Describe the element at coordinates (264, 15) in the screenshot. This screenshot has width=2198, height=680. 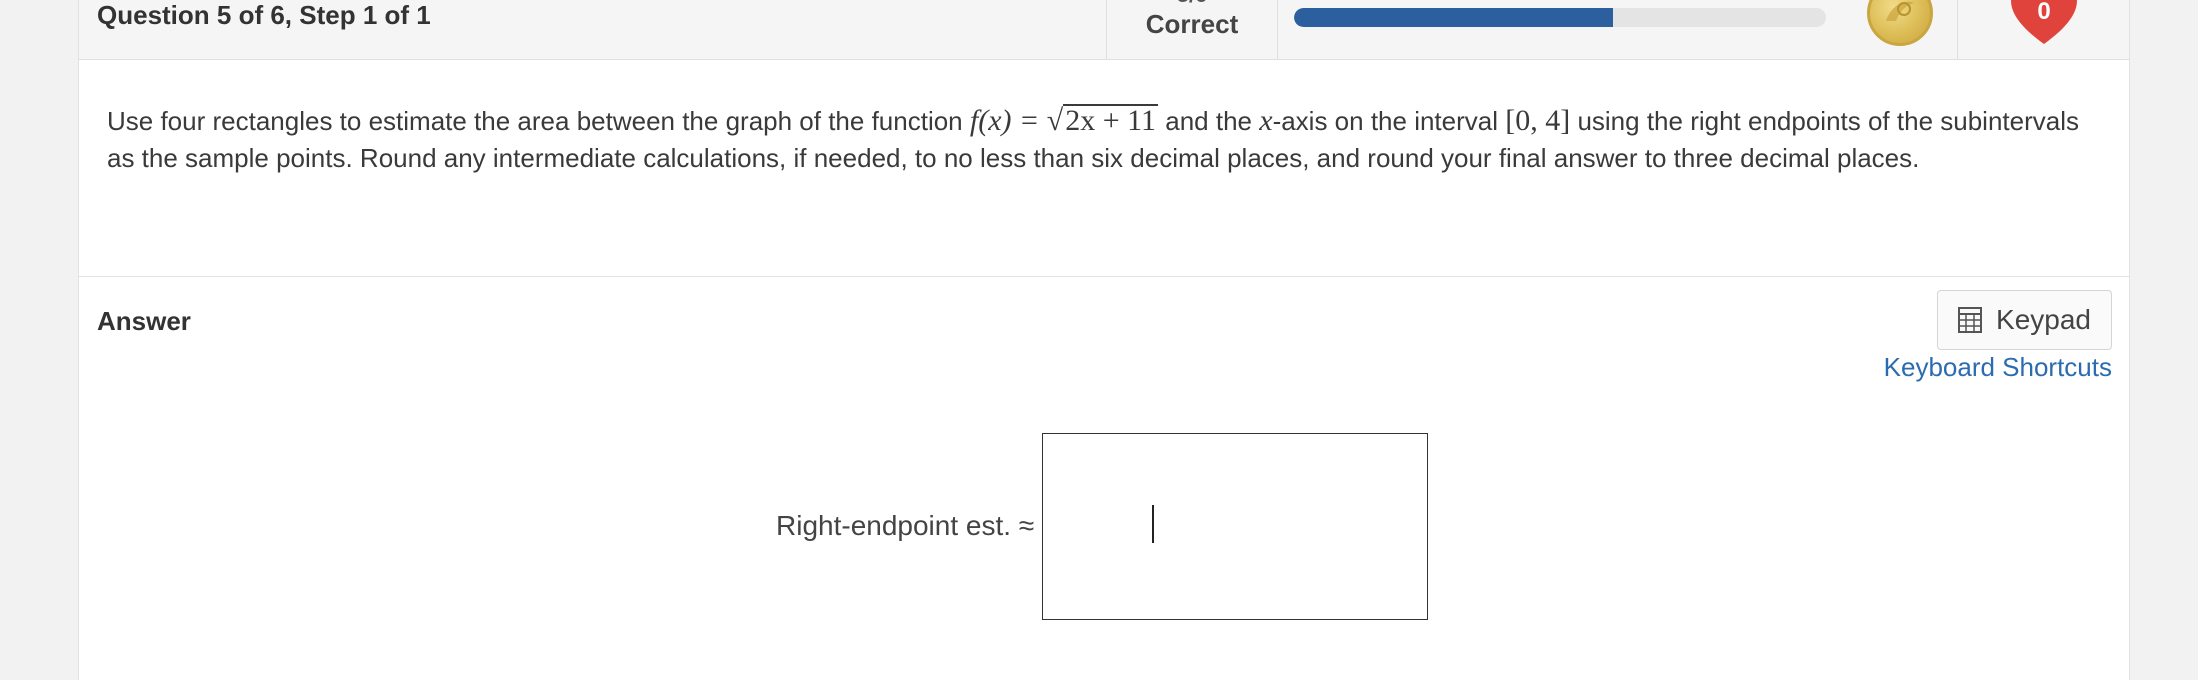
I see `question-title: Question 5 of 6, Step 1 of 1` at that location.